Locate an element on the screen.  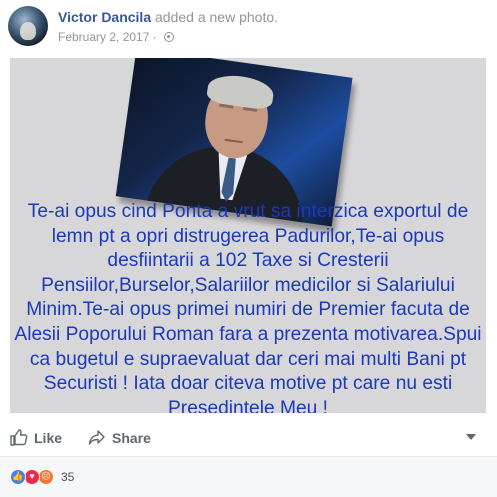
post-date-link: February 2, 2017 is located at coordinates (103, 37).